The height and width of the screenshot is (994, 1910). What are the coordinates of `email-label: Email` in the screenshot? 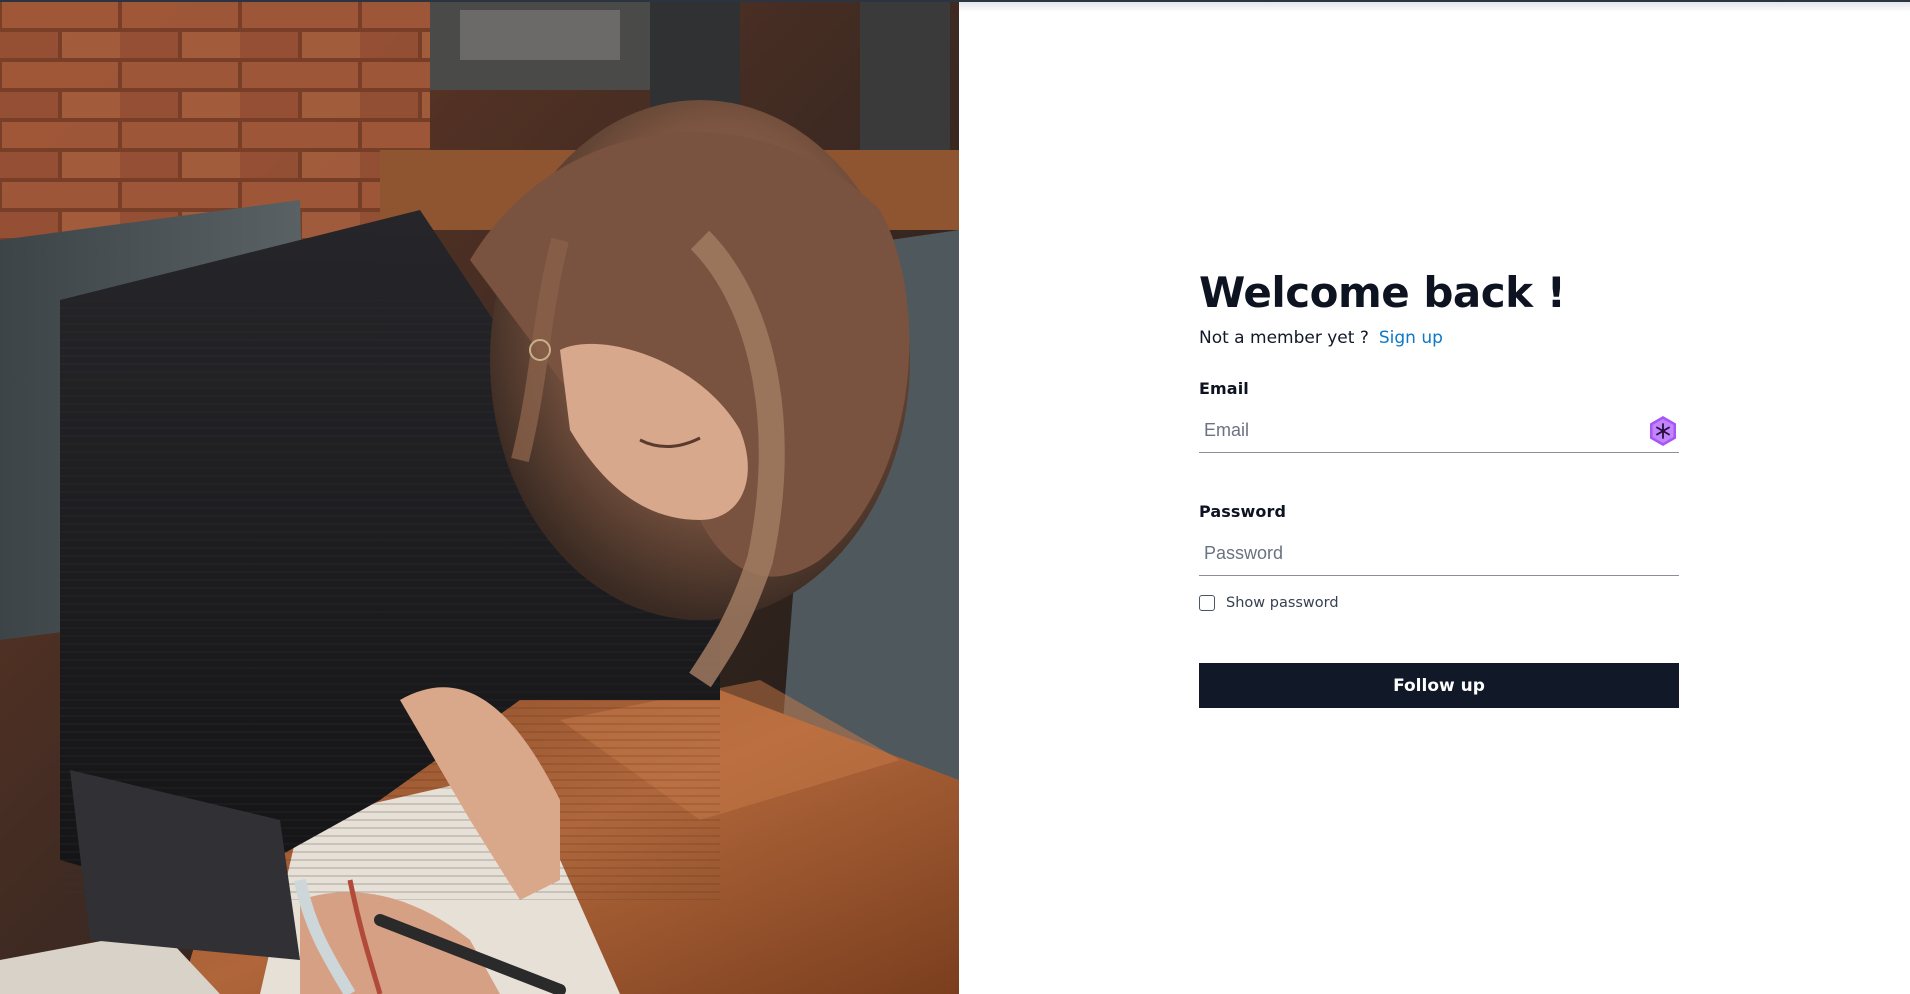 It's located at (1224, 388).